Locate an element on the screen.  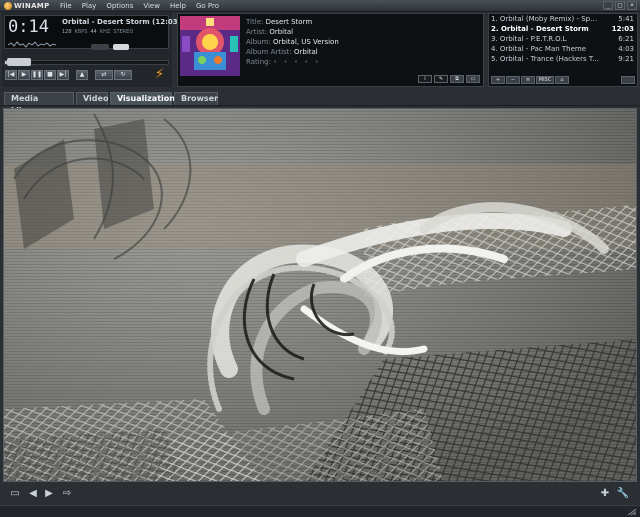
play-button: ▶ is located at coordinates (24, 75).